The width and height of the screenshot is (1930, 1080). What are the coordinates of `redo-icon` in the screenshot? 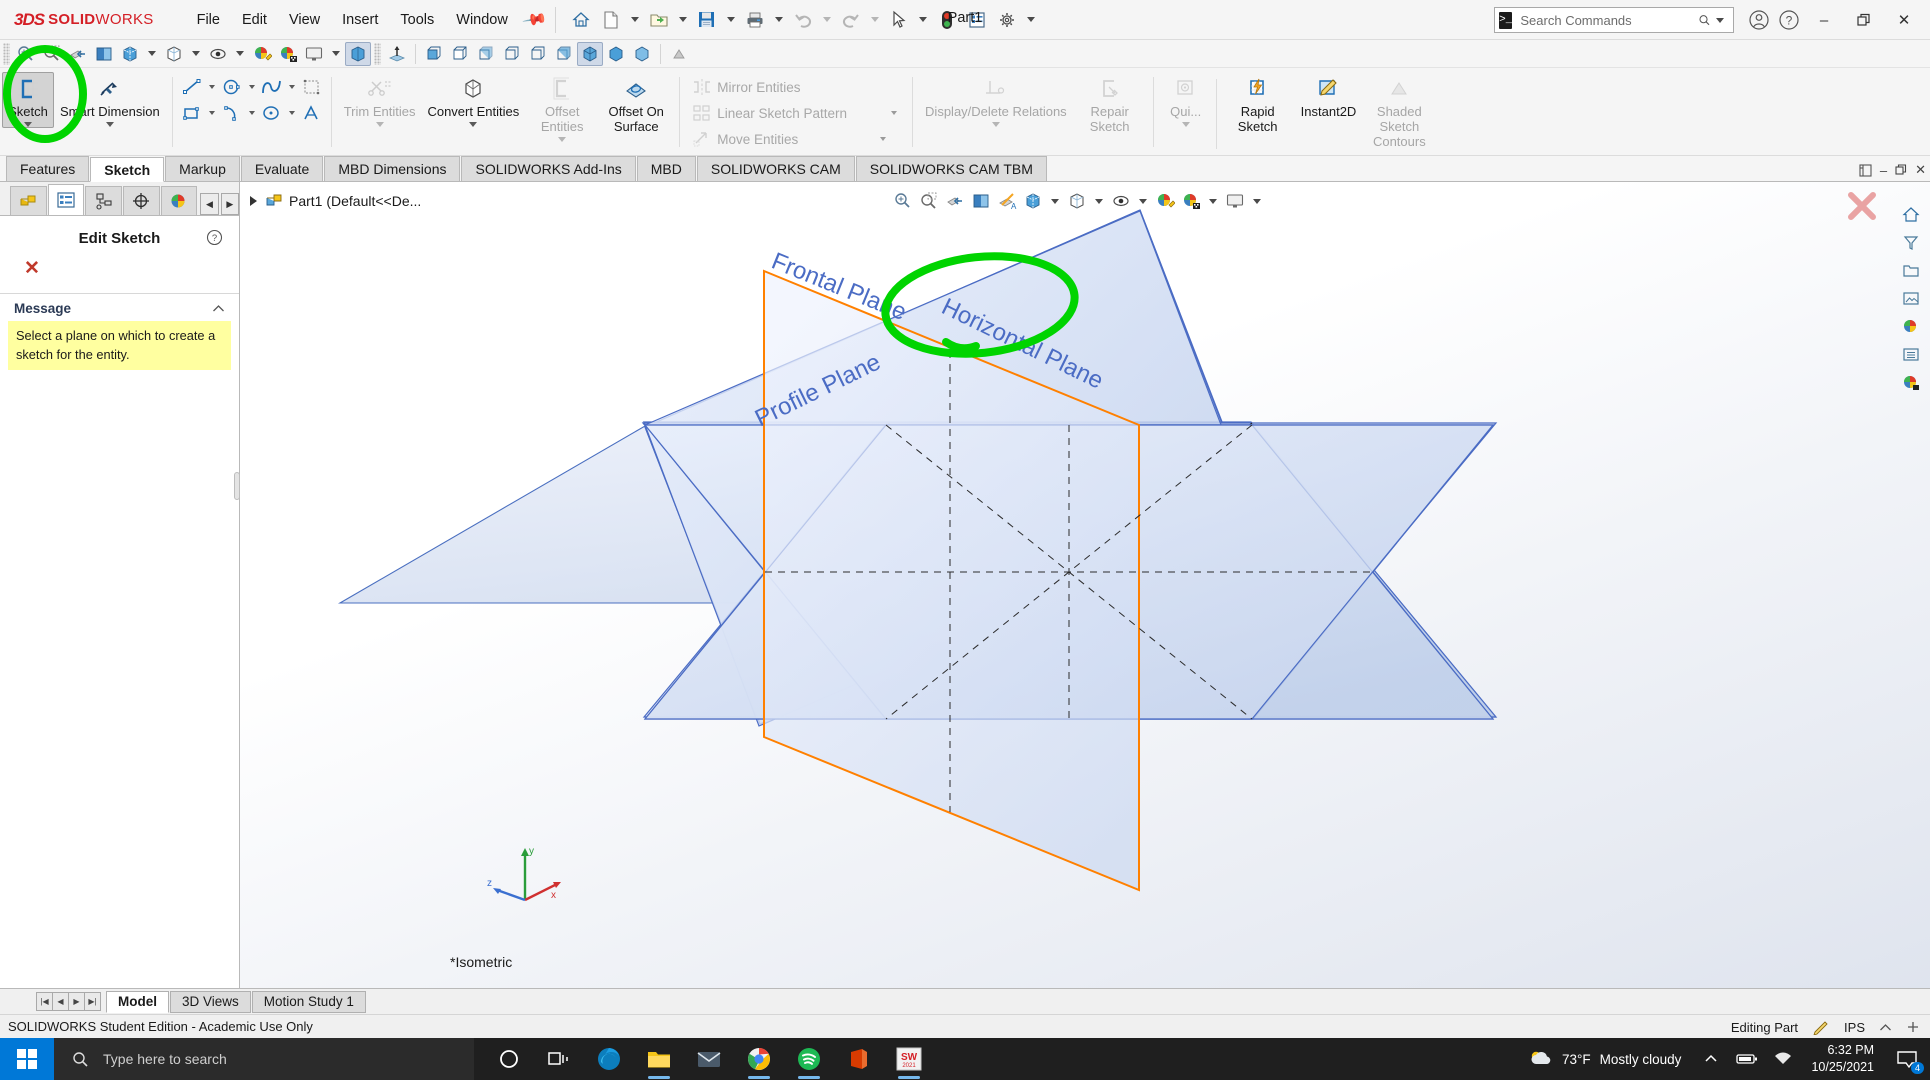 It's located at (851, 20).